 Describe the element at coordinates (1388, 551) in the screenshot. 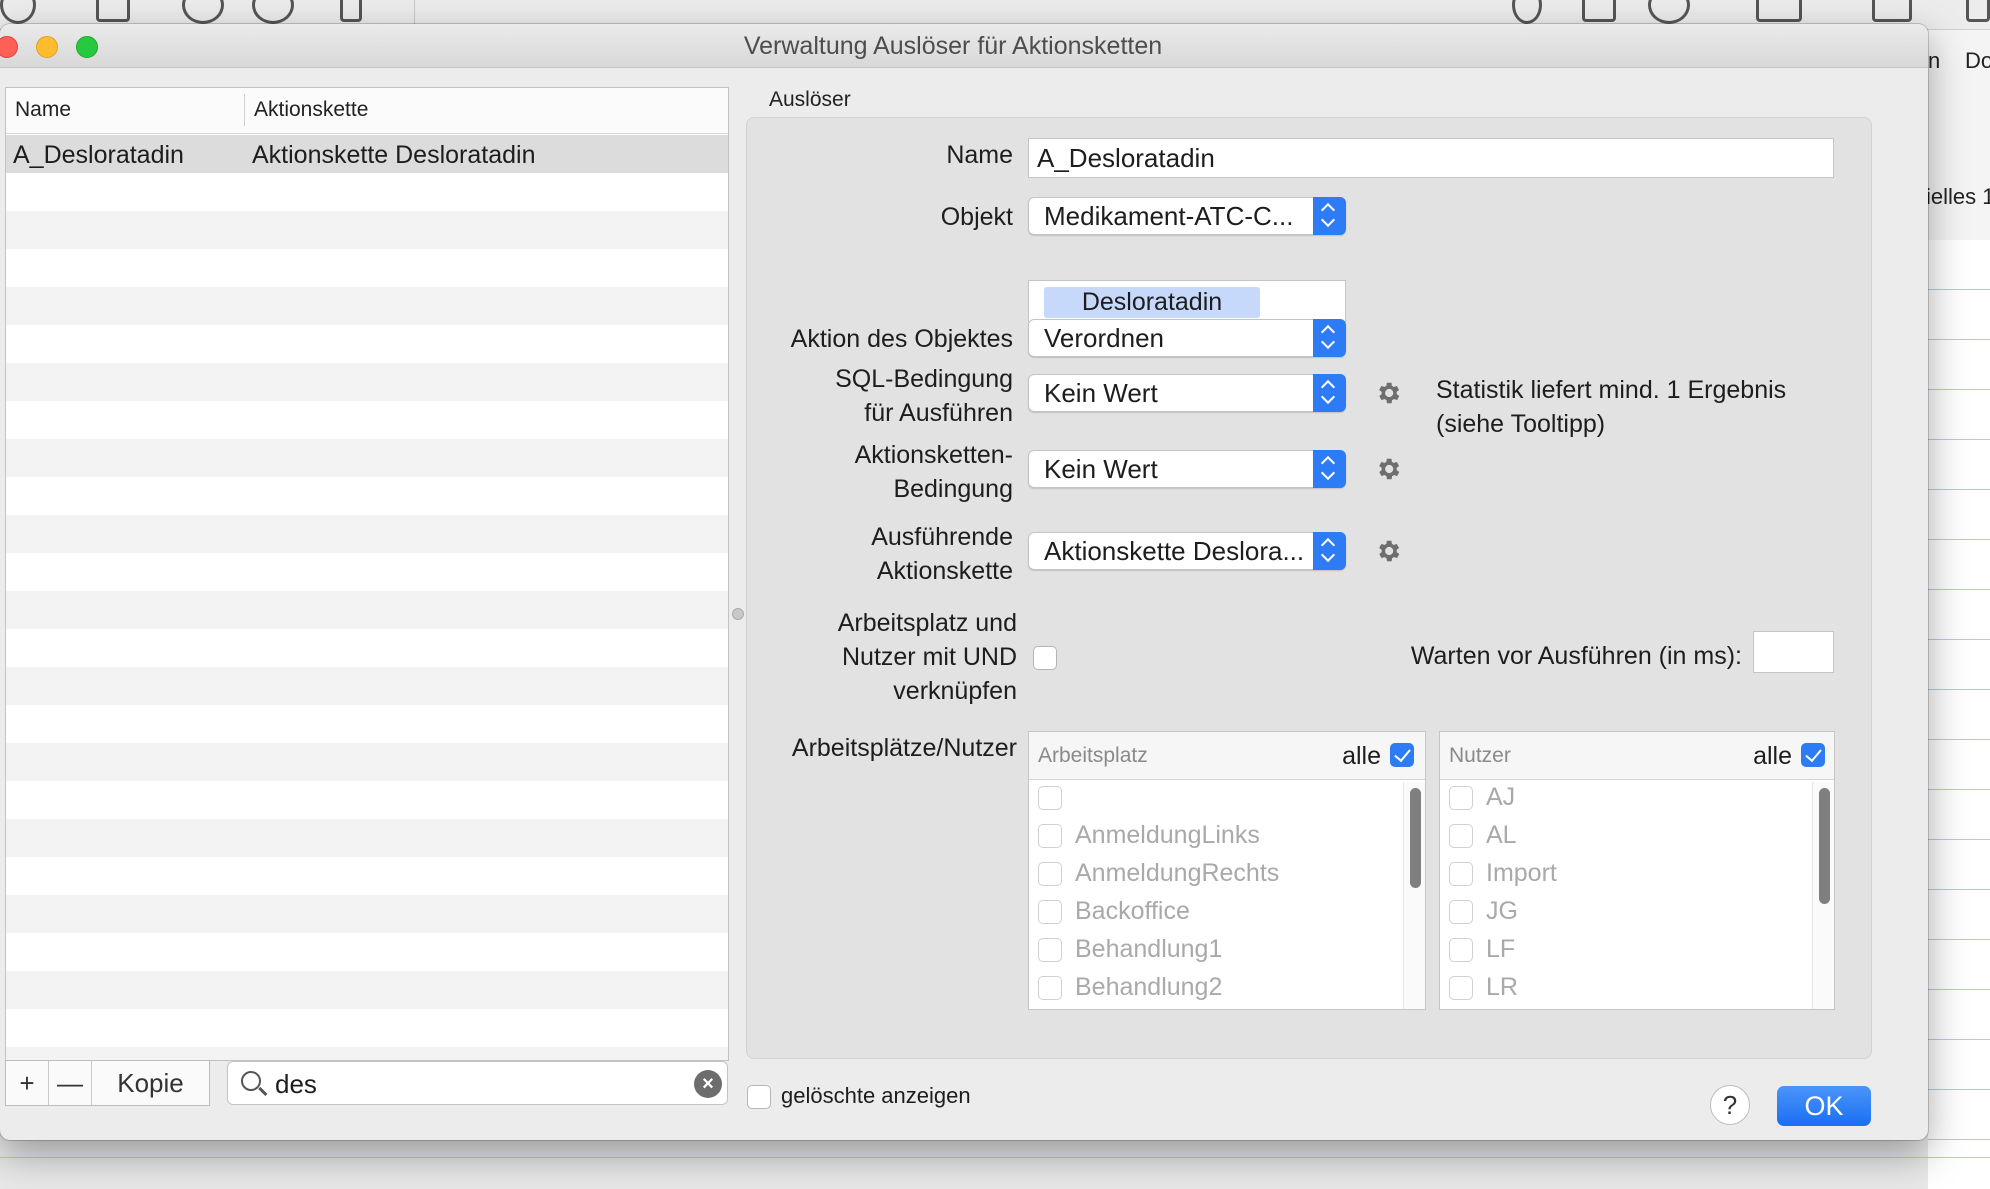

I see `exec-chain-gear-icon` at that location.